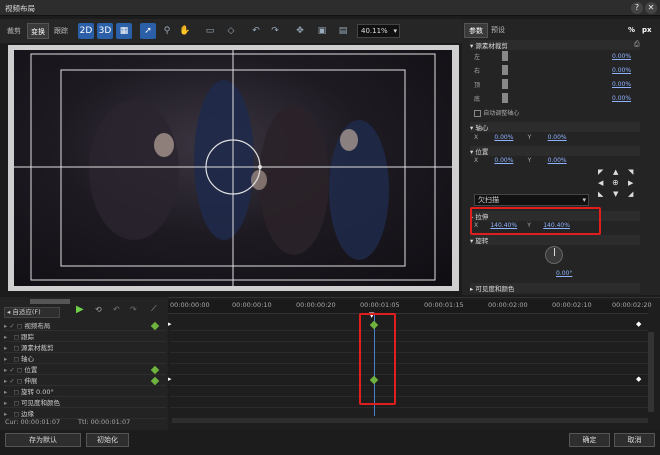  Describe the element at coordinates (564, 273) in the screenshot. I see `rotation-value: 0.00°` at that location.